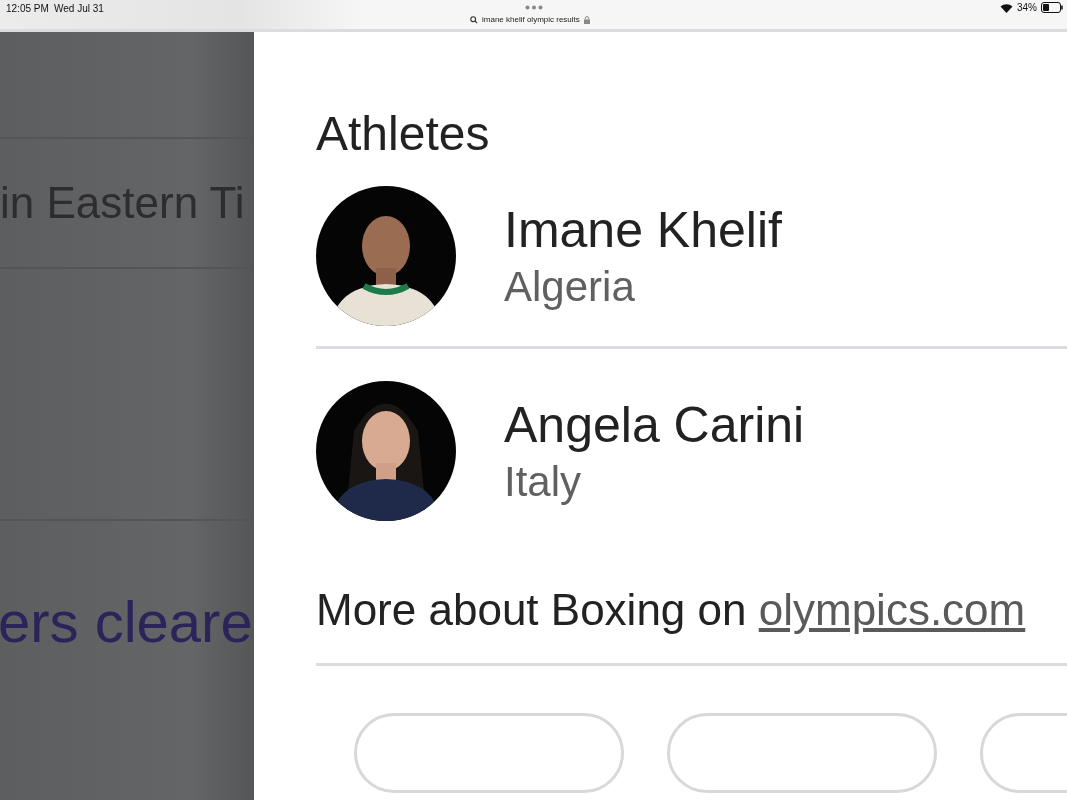 The image size is (1067, 800). Describe the element at coordinates (27, 8) in the screenshot. I see `status-time: 12:05 PM` at that location.